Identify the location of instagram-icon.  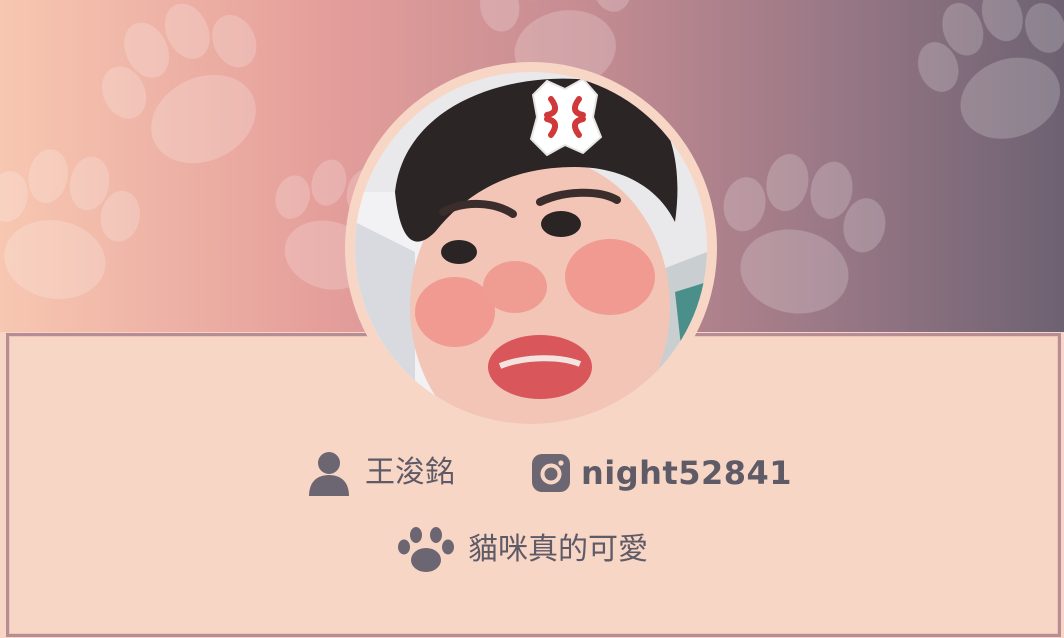
(551, 473).